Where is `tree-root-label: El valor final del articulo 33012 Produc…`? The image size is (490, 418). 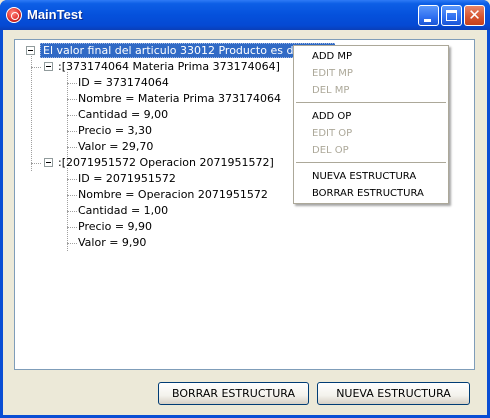 tree-root-label: El valor final del articulo 33012 Produc… is located at coordinates (187, 50).